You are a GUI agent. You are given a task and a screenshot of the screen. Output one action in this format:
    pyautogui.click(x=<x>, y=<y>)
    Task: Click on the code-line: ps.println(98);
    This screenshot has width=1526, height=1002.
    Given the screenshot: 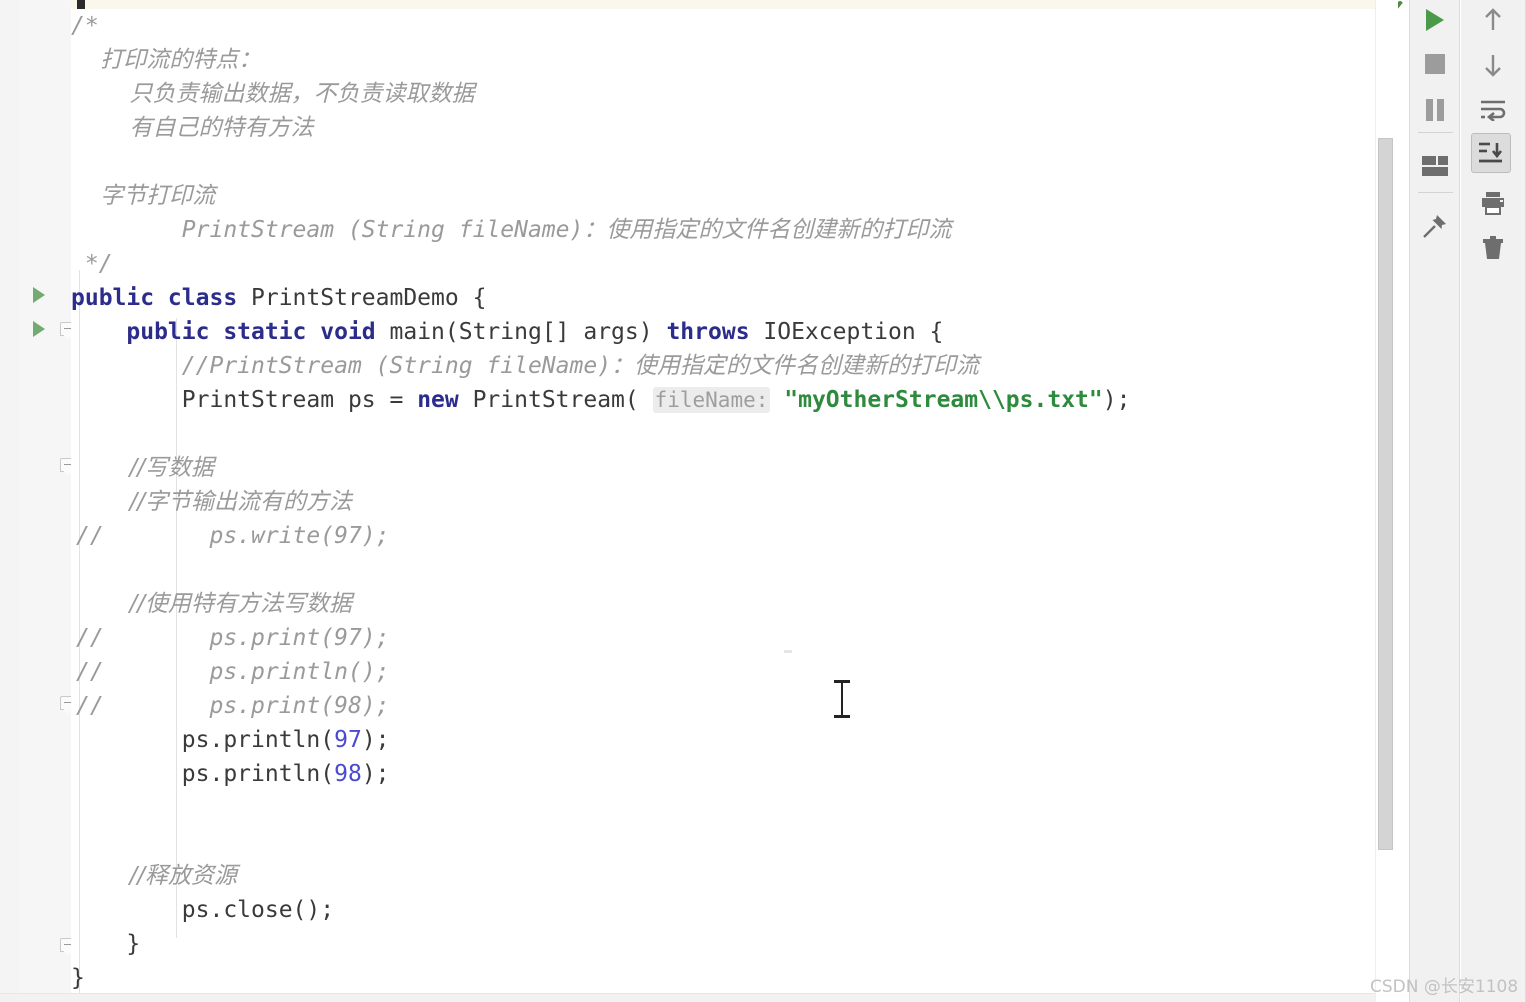 What is the action you would take?
    pyautogui.click(x=723, y=774)
    